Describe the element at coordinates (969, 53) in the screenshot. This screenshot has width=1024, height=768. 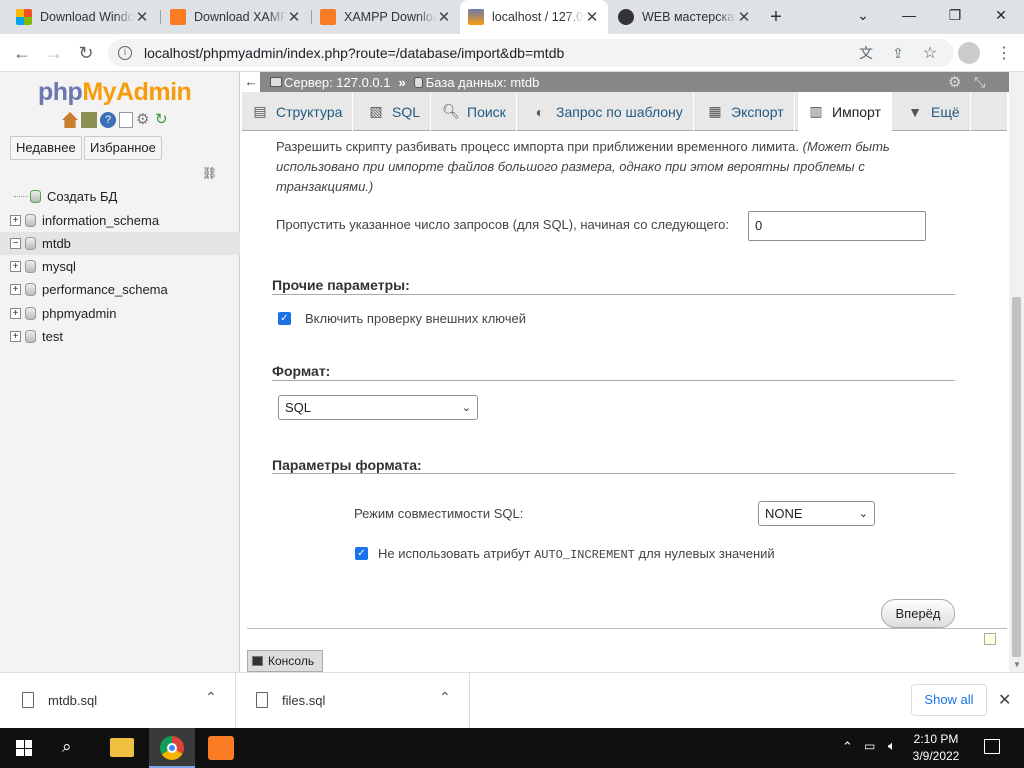
I see `profile-avatar-icon` at that location.